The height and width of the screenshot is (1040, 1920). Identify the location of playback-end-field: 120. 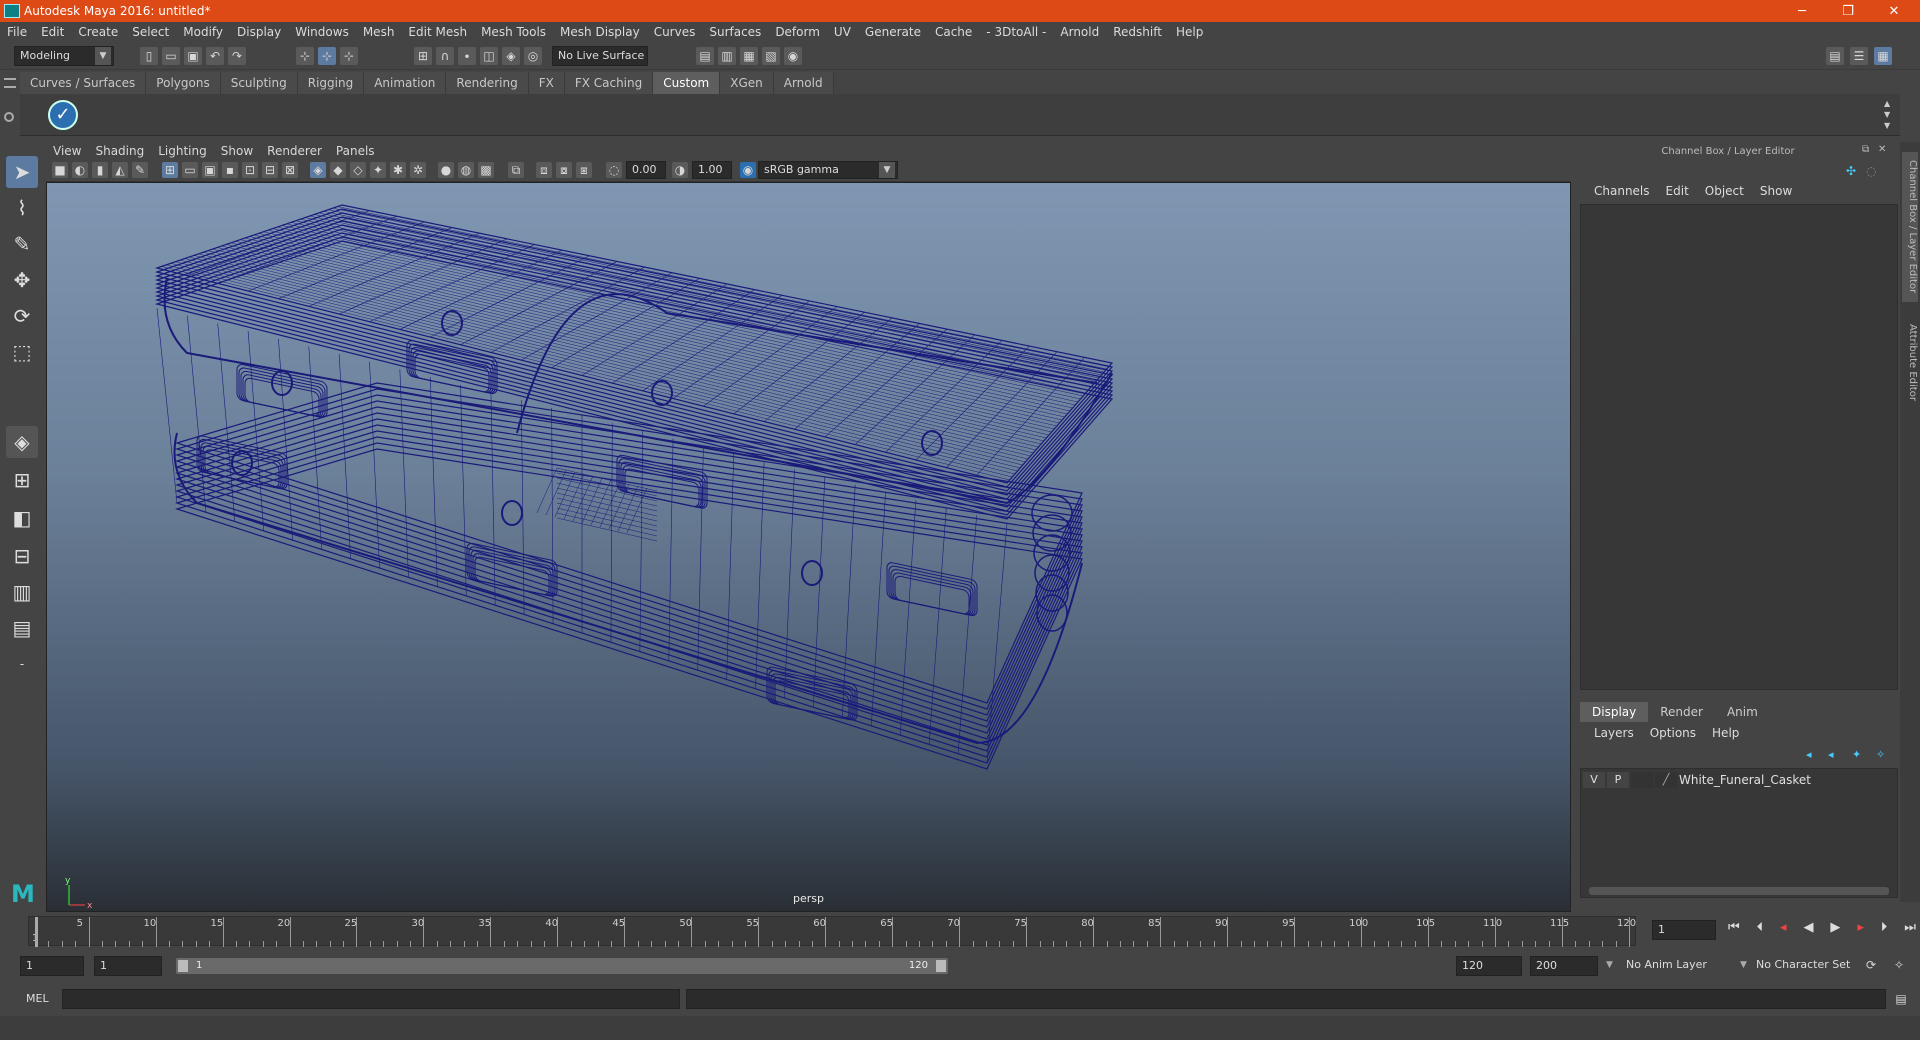
(1489, 966).